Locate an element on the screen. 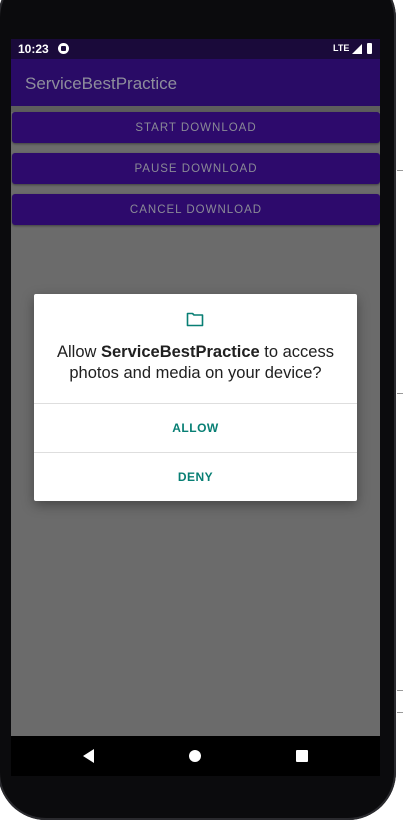 Image resolution: width=403 pixels, height=822 pixels. network-type: LTE is located at coordinates (341, 48).